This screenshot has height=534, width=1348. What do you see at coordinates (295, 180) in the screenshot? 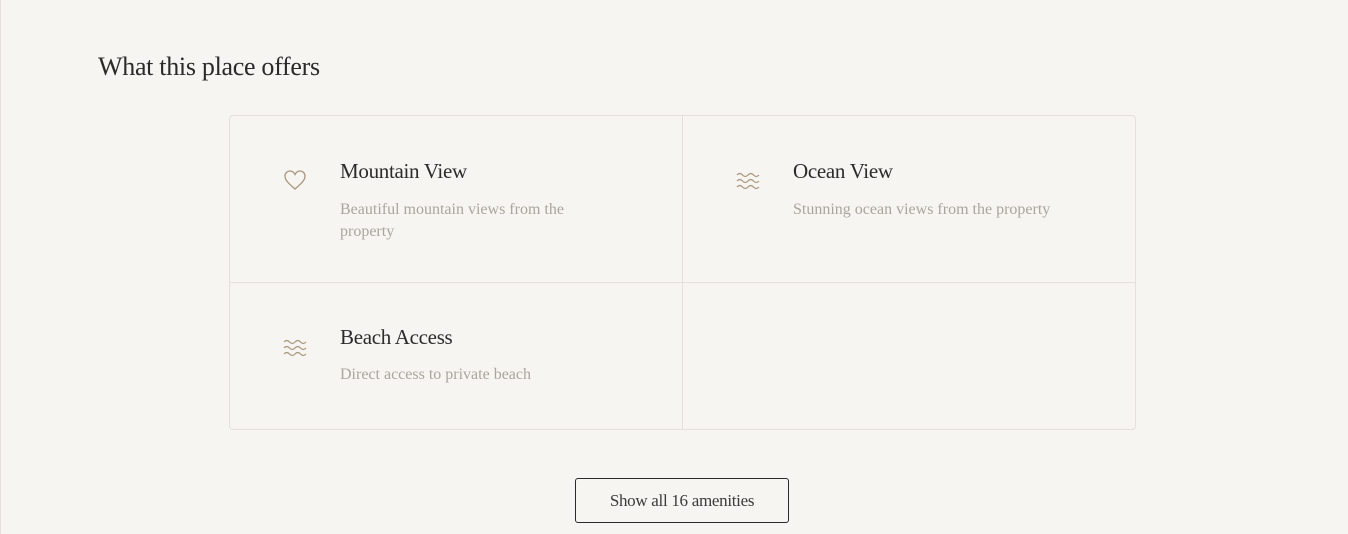
I see `heart-icon` at bounding box center [295, 180].